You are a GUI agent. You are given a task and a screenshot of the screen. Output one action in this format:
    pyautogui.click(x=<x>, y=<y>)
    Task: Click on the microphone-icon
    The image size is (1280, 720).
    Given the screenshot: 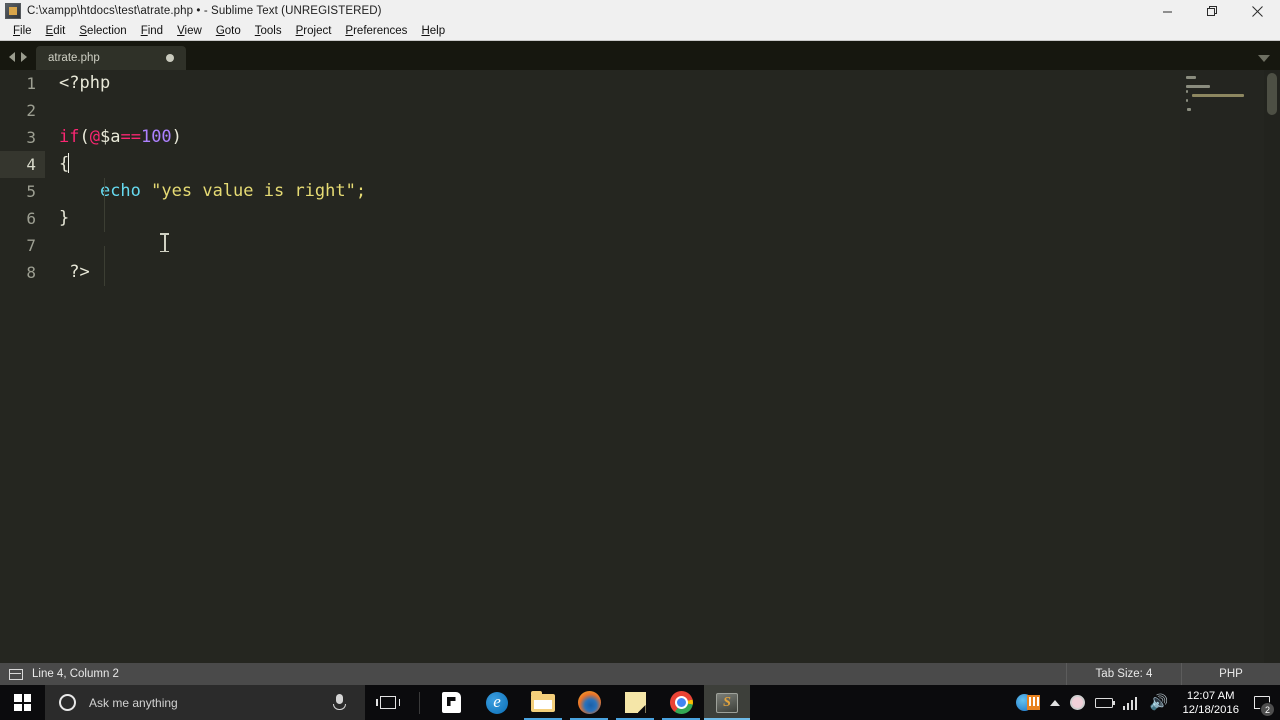 What is the action you would take?
    pyautogui.click(x=339, y=702)
    